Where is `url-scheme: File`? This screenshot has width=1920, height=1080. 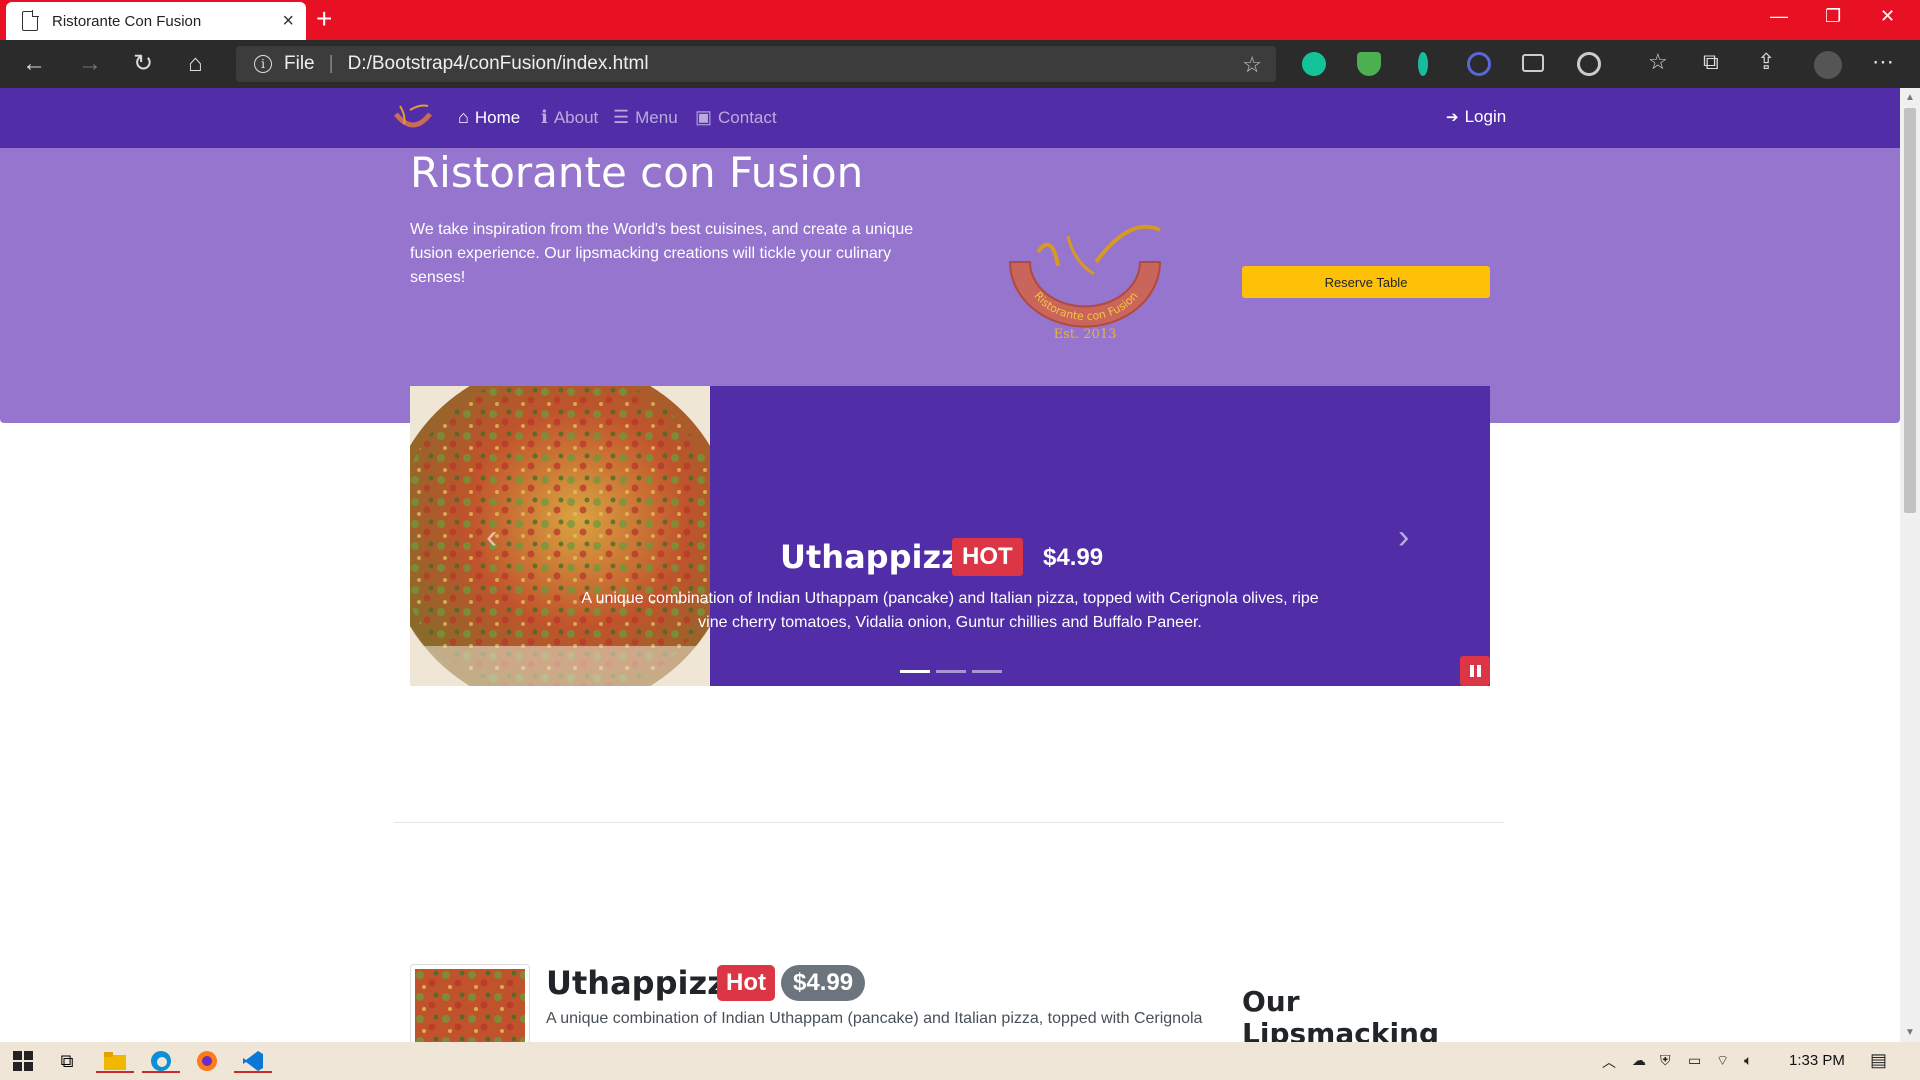
url-scheme: File is located at coordinates (299, 63).